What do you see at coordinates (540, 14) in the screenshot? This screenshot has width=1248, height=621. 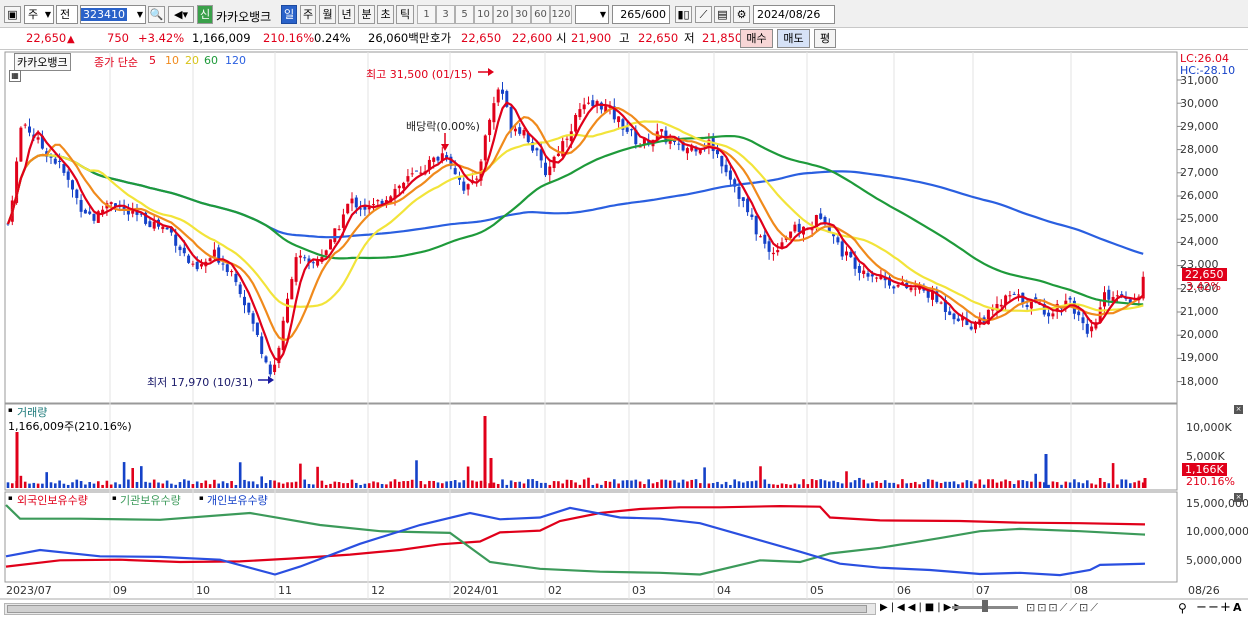 I see `interval-button: 60` at bounding box center [540, 14].